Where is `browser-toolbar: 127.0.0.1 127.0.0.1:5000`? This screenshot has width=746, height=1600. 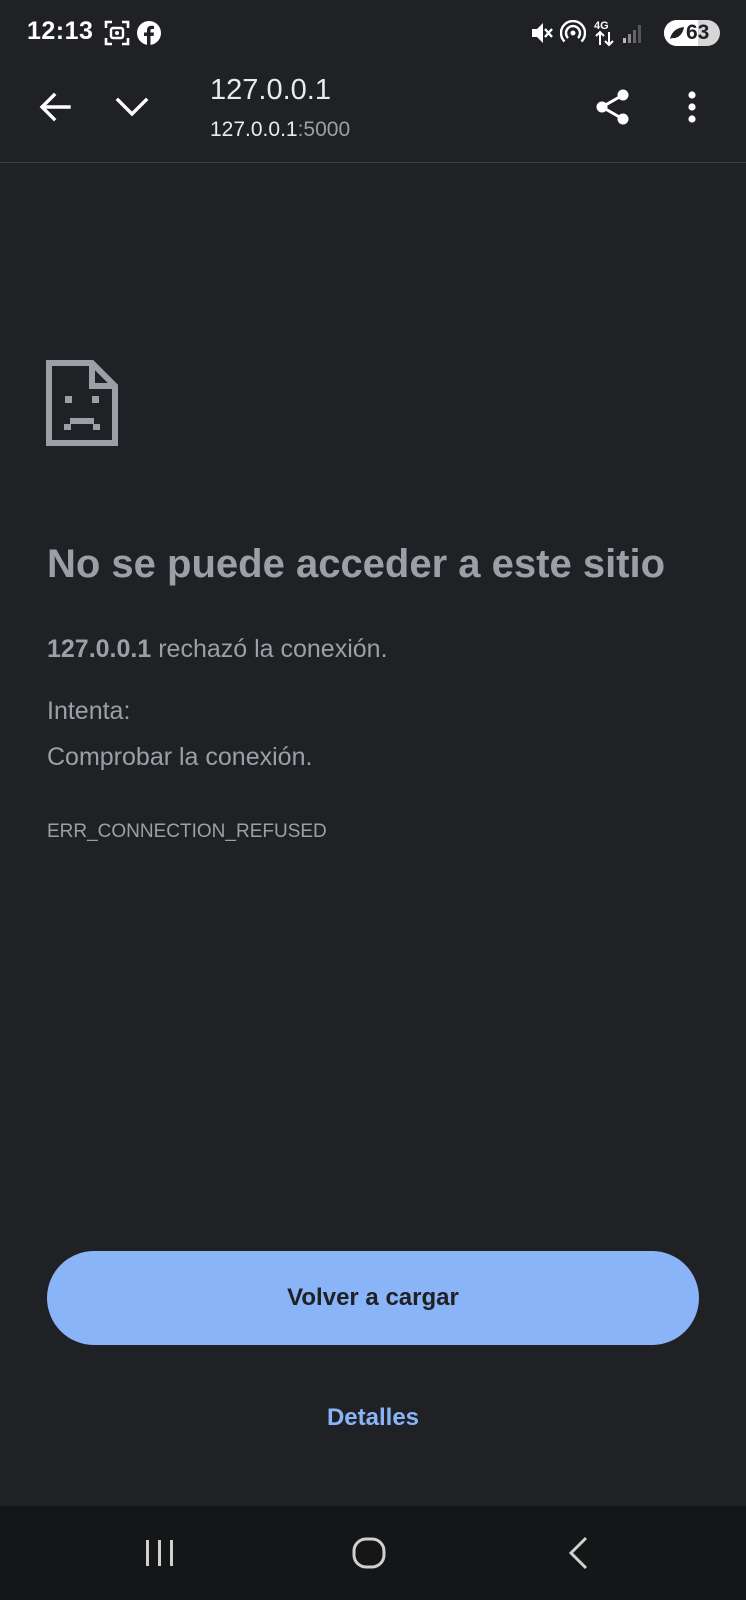 browser-toolbar: 127.0.0.1 127.0.0.1:5000 is located at coordinates (373, 113).